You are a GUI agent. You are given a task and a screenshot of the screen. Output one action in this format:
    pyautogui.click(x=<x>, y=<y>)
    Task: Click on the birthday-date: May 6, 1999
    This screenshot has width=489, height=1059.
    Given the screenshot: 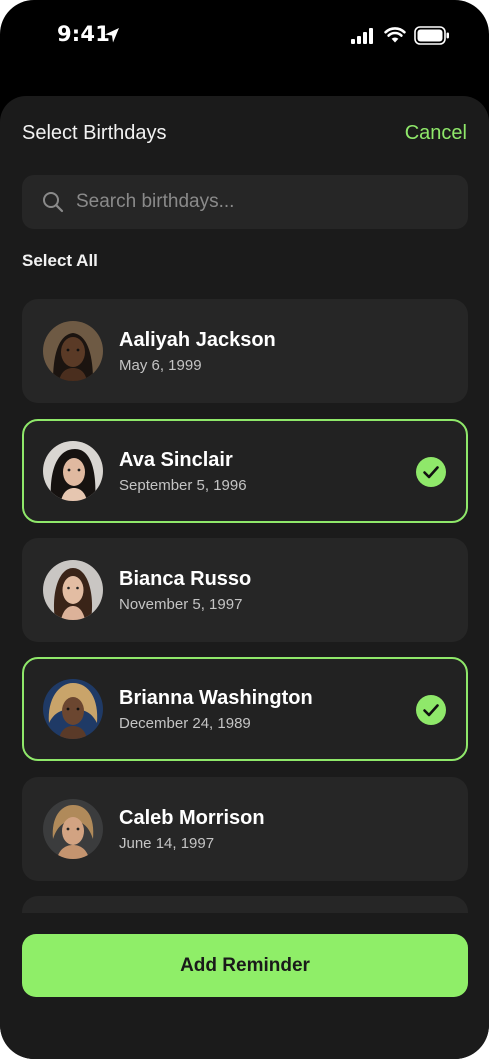 What is the action you would take?
    pyautogui.click(x=160, y=365)
    